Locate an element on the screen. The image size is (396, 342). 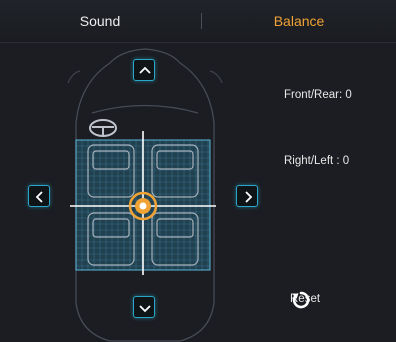
balance-left-button is located at coordinates (39, 196).